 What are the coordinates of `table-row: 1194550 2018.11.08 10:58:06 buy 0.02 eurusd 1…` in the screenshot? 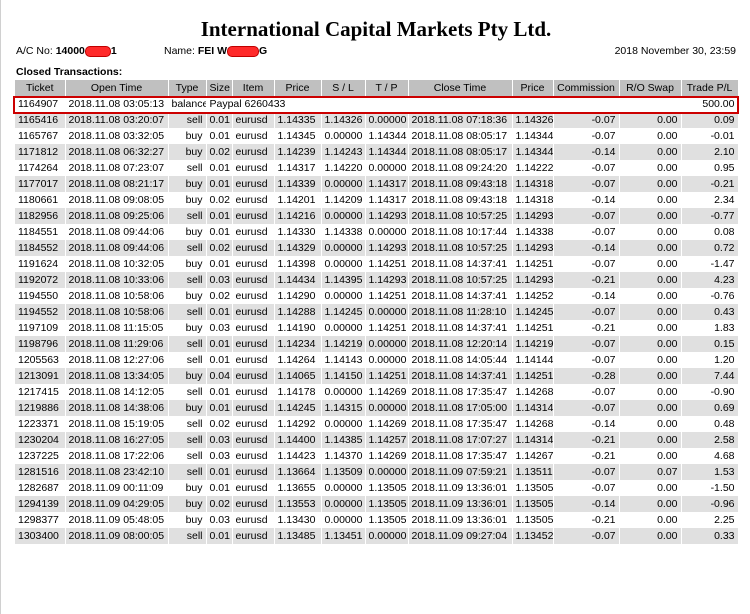 It's located at (377, 296).